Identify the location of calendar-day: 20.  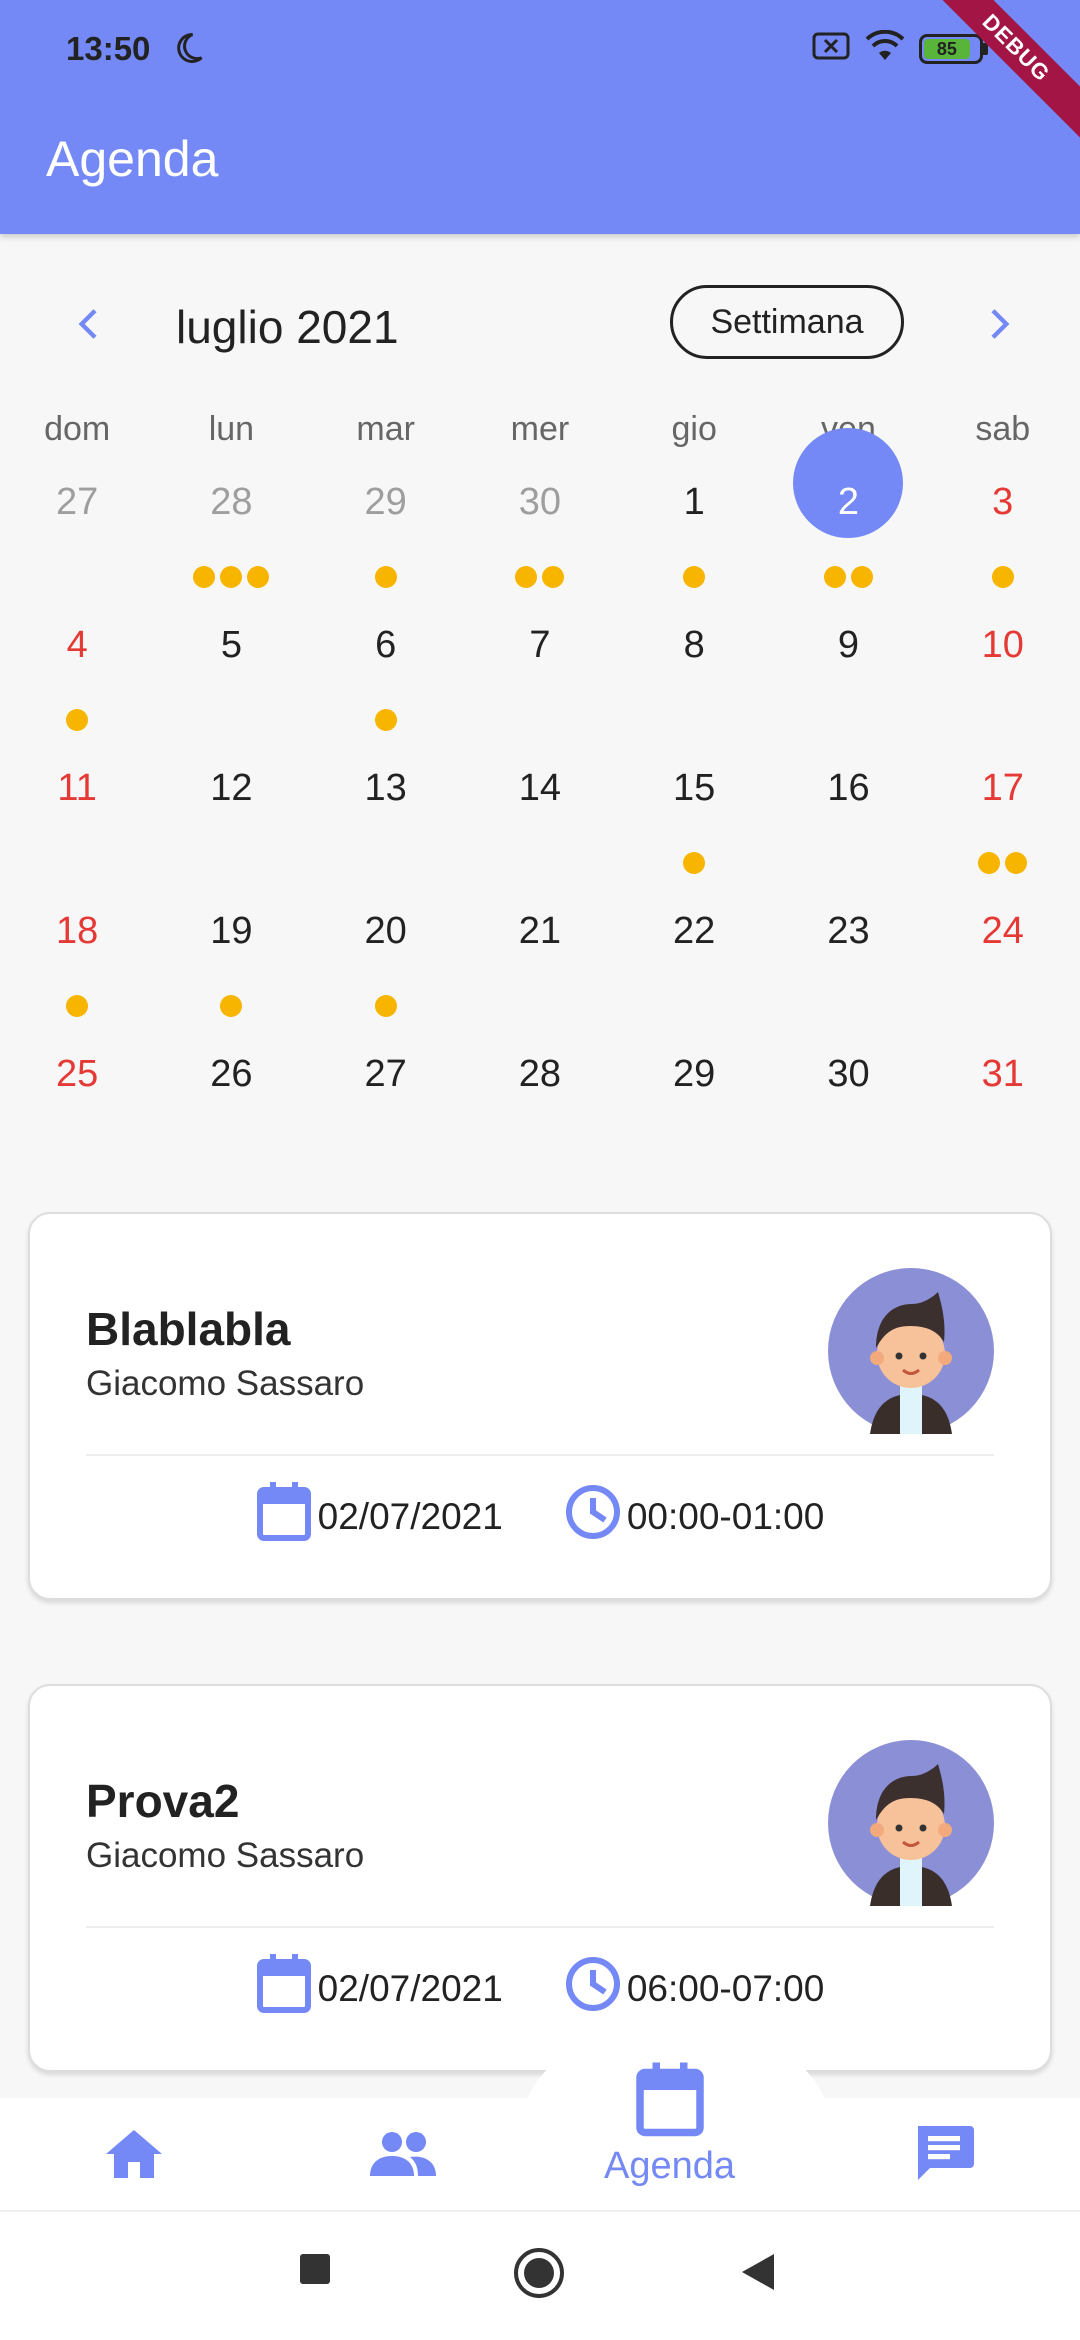
(386, 966).